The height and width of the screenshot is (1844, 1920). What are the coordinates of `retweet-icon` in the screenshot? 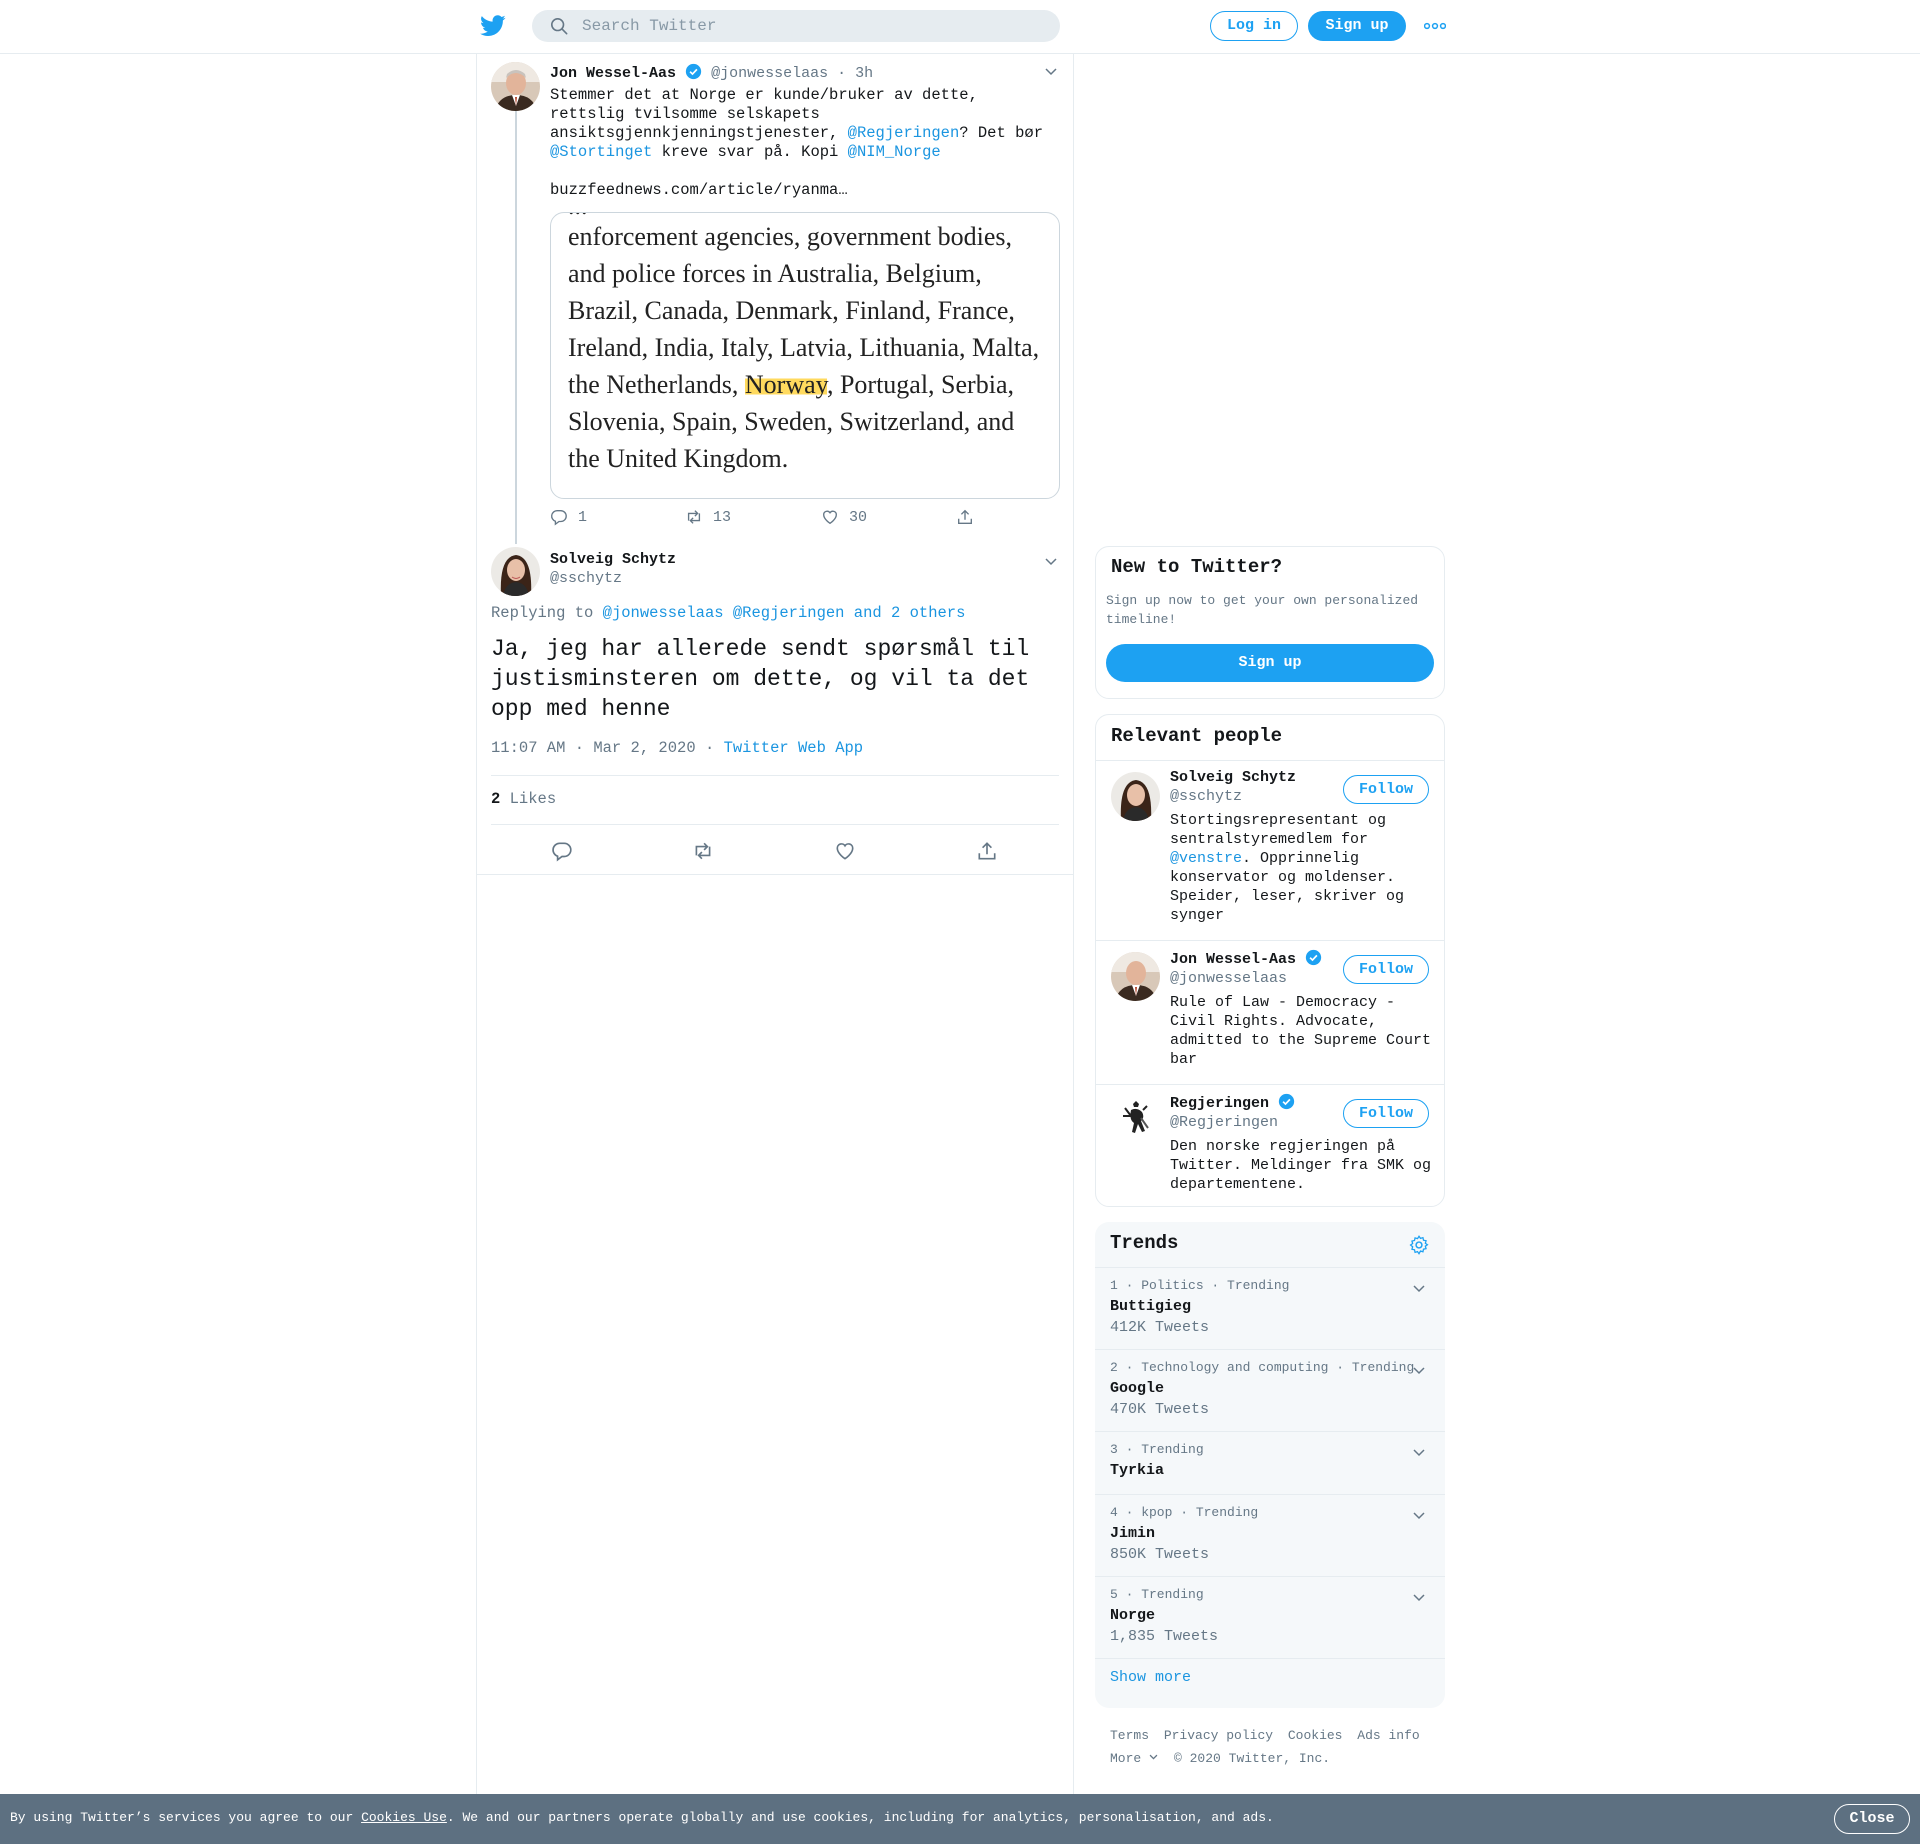 It's located at (703, 851).